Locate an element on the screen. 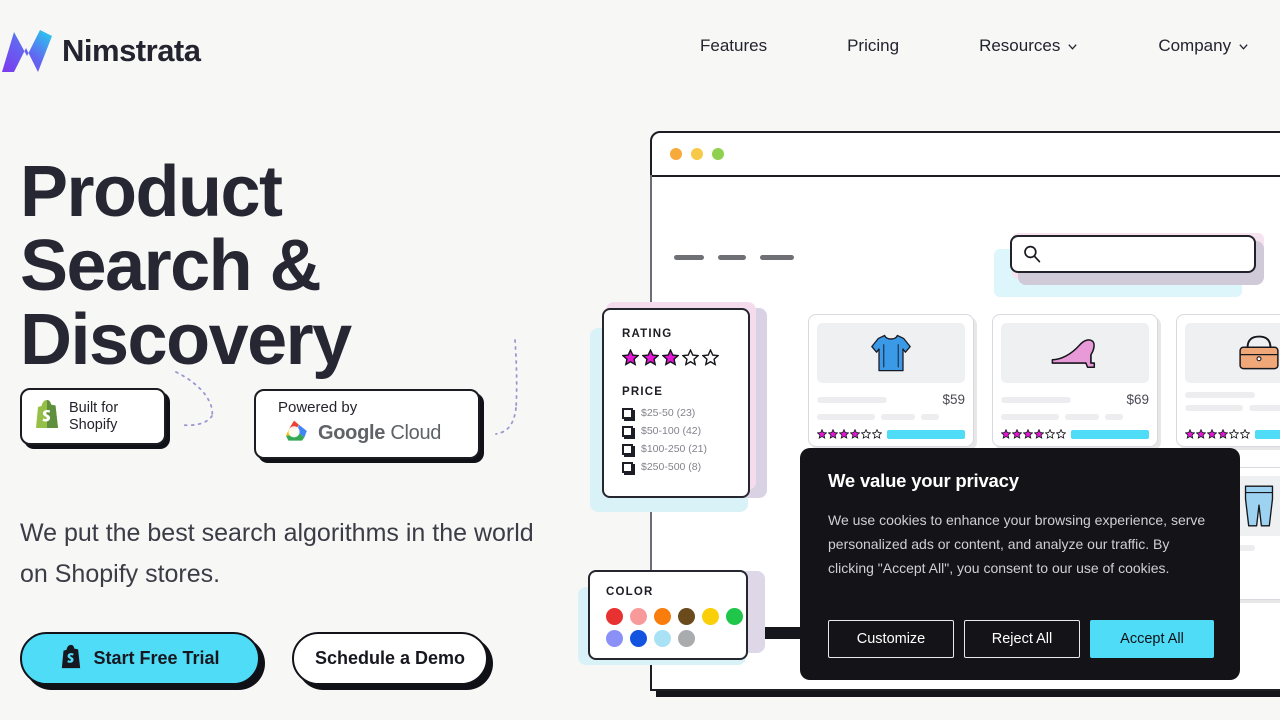 The width and height of the screenshot is (1280, 720). hero-section: Product Search & Discovery is located at coordinates (293, 266).